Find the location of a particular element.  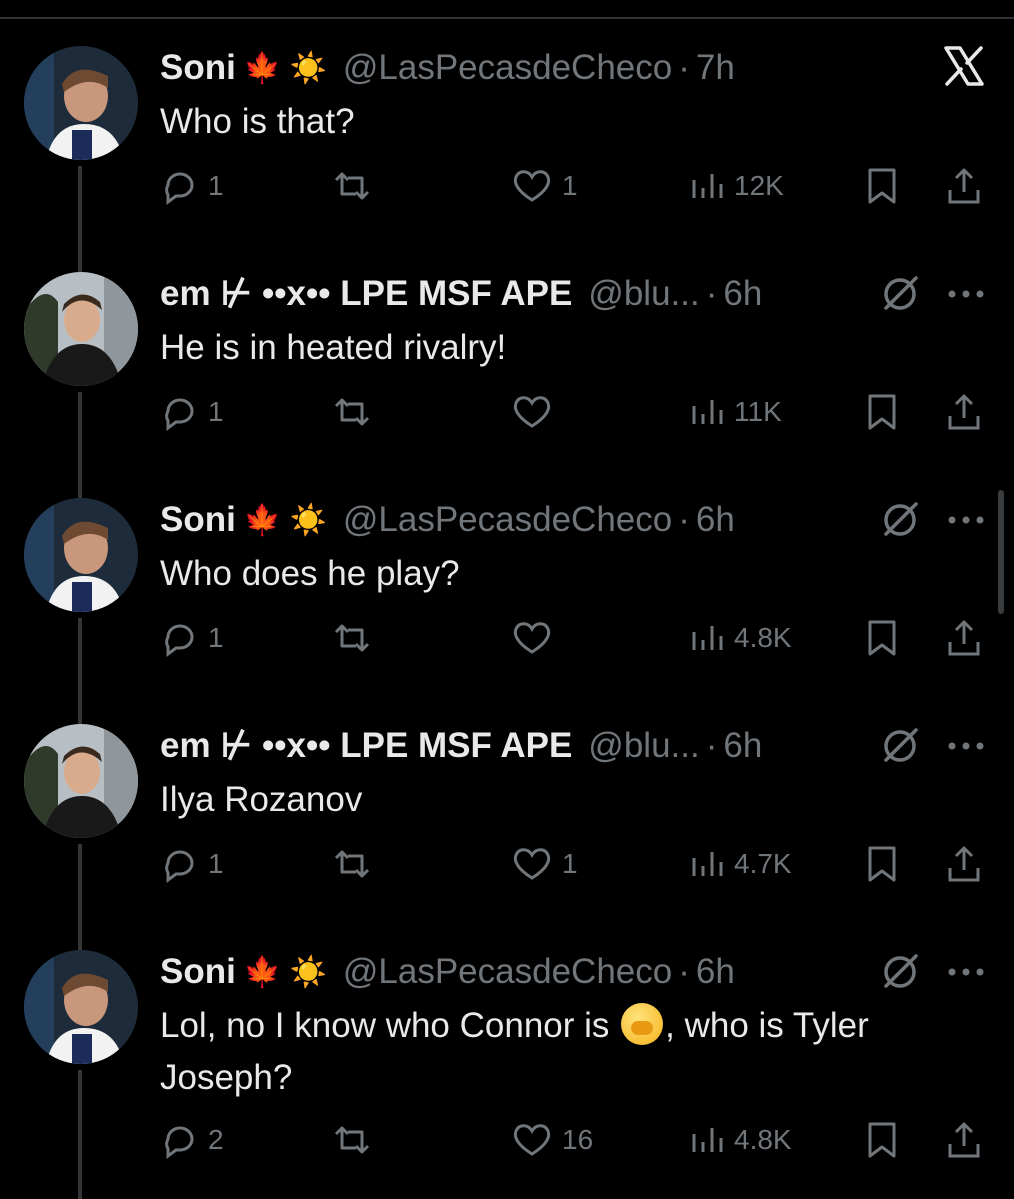

tweet-header: Soni 🍁 ☀️ @LasPecasdeCheco · 7h is located at coordinates (447, 68).